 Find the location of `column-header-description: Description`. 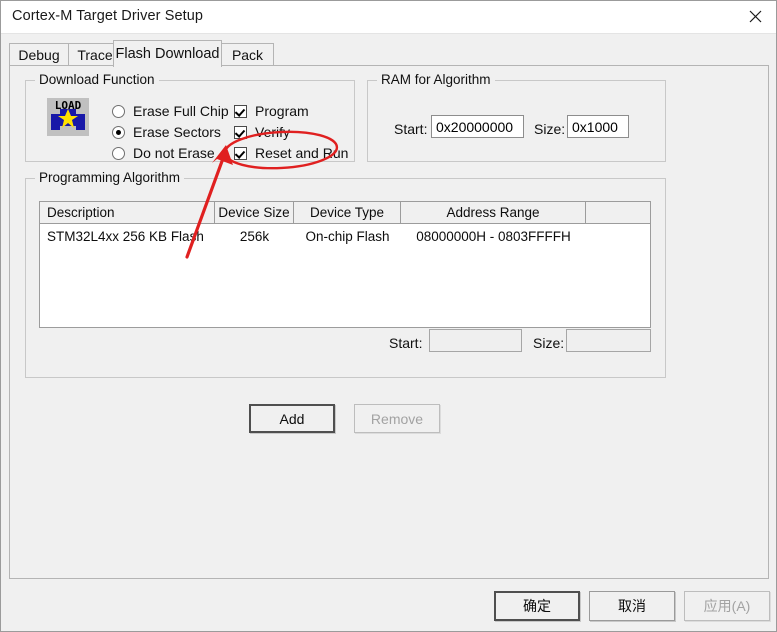

column-header-description: Description is located at coordinates (127, 212).